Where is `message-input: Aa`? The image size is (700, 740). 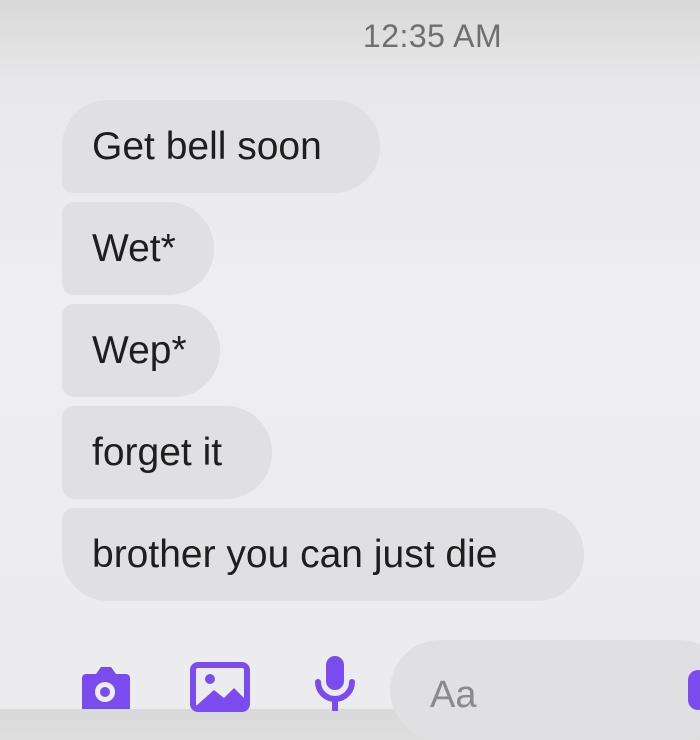
message-input: Aa is located at coordinates (545, 690).